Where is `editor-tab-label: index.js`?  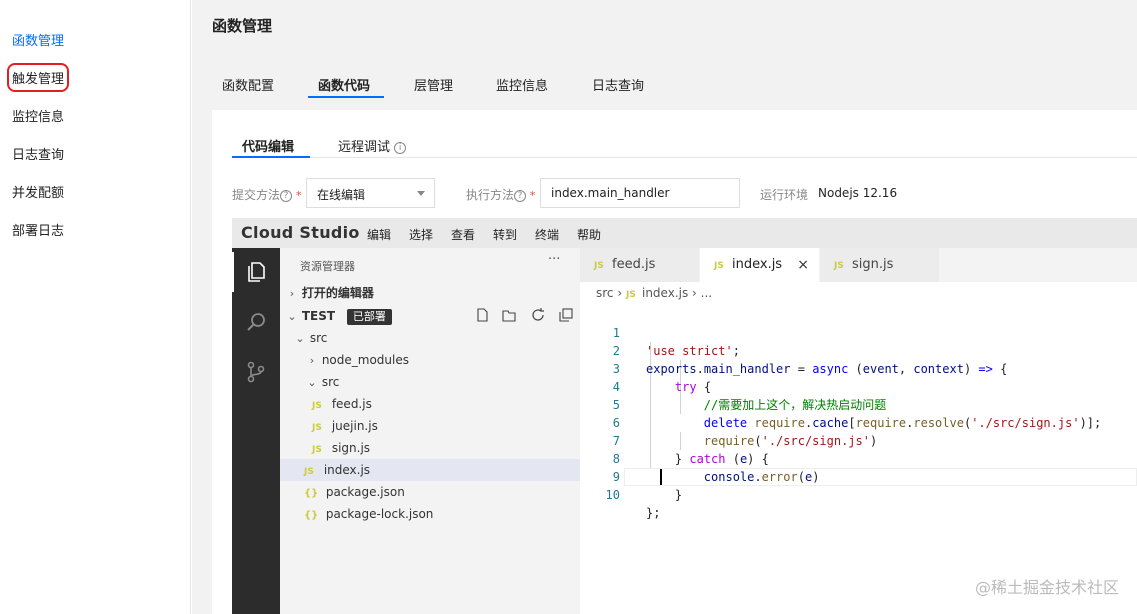
editor-tab-label: index.js is located at coordinates (757, 264).